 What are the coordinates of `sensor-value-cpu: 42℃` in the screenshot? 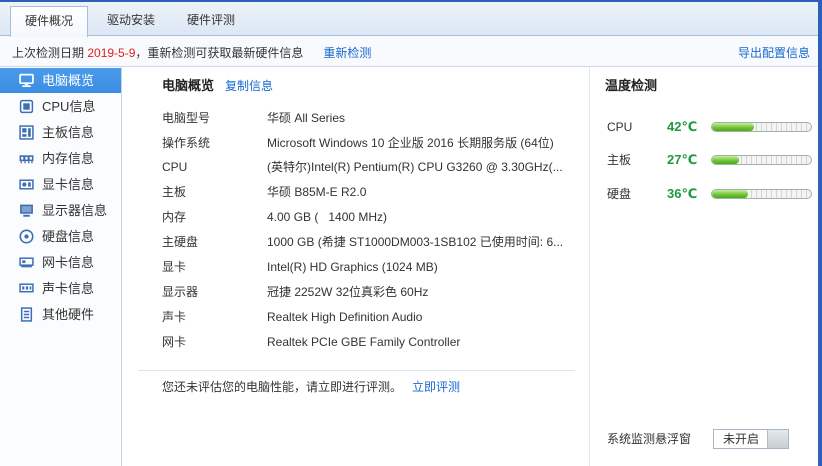 It's located at (682, 126).